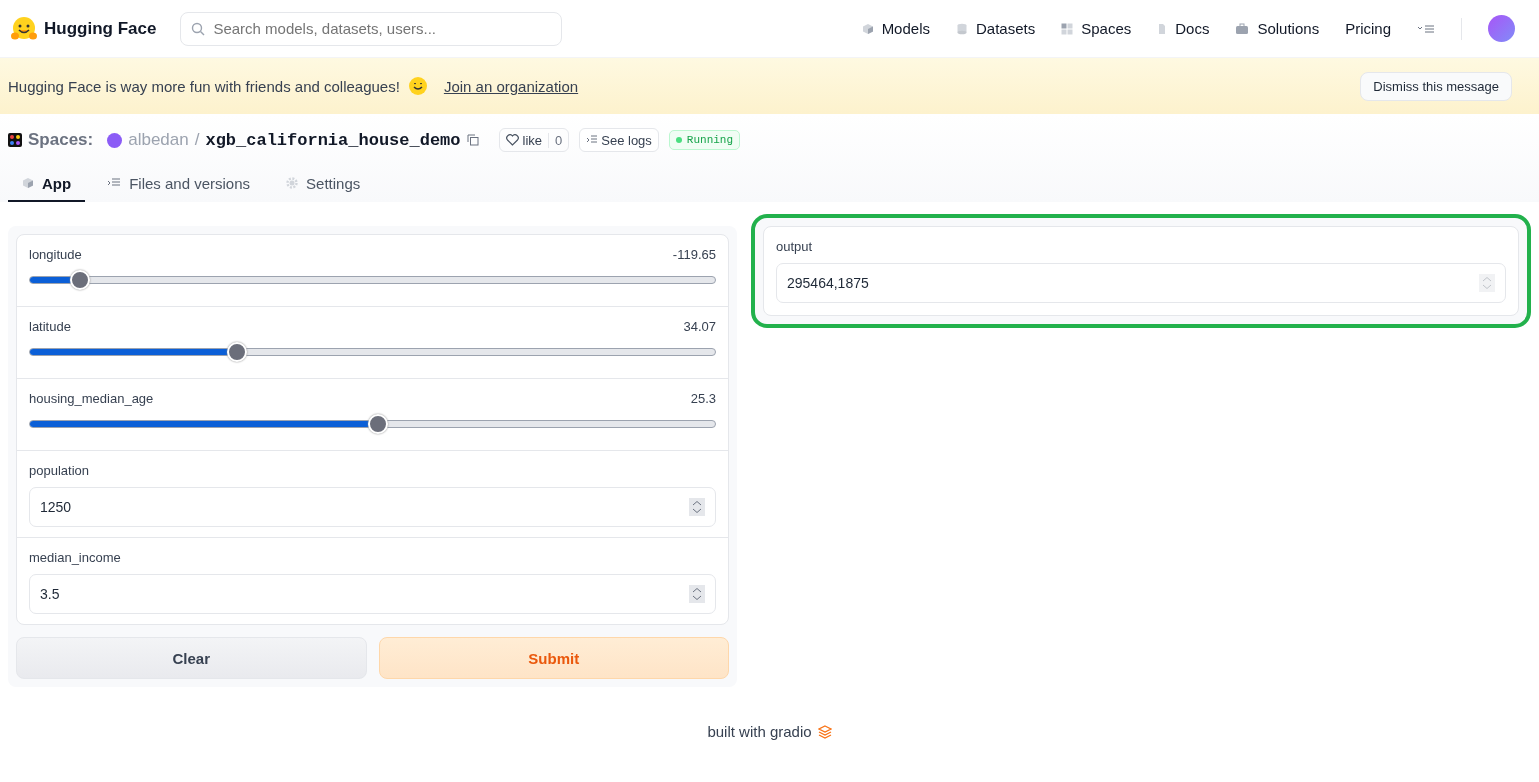 The width and height of the screenshot is (1539, 782). I want to click on field-label: median_income, so click(75, 557).